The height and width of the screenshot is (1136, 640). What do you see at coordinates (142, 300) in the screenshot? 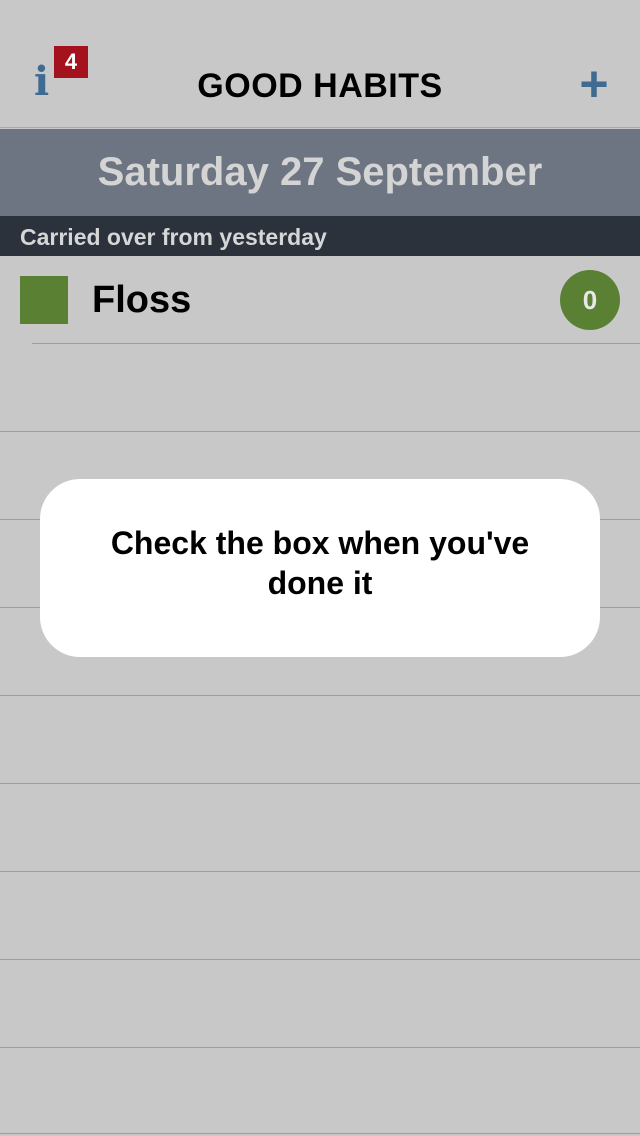
I see `habit-name: Floss` at bounding box center [142, 300].